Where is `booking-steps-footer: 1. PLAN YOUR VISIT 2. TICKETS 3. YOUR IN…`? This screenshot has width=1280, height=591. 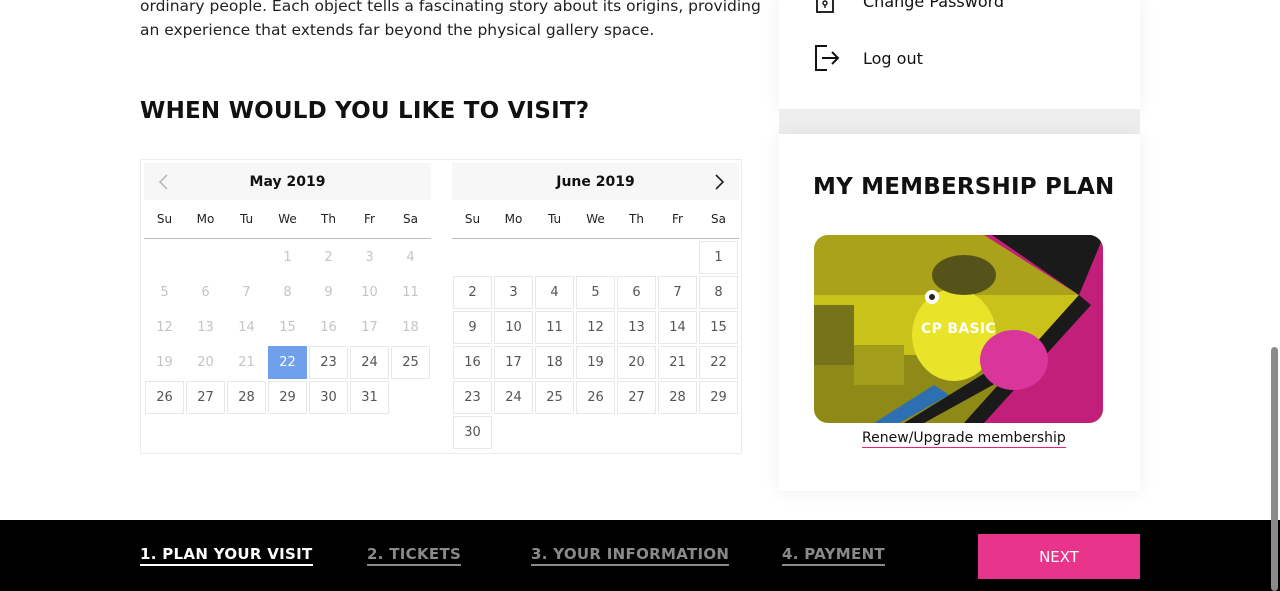 booking-steps-footer: 1. PLAN YOUR VISIT 2. TICKETS 3. YOUR IN… is located at coordinates (640, 555).